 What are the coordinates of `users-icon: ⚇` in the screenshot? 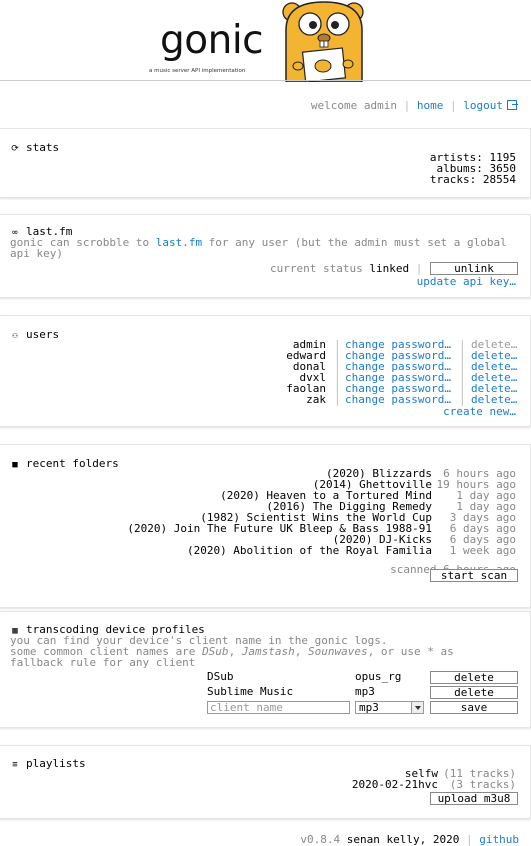 It's located at (15, 336).